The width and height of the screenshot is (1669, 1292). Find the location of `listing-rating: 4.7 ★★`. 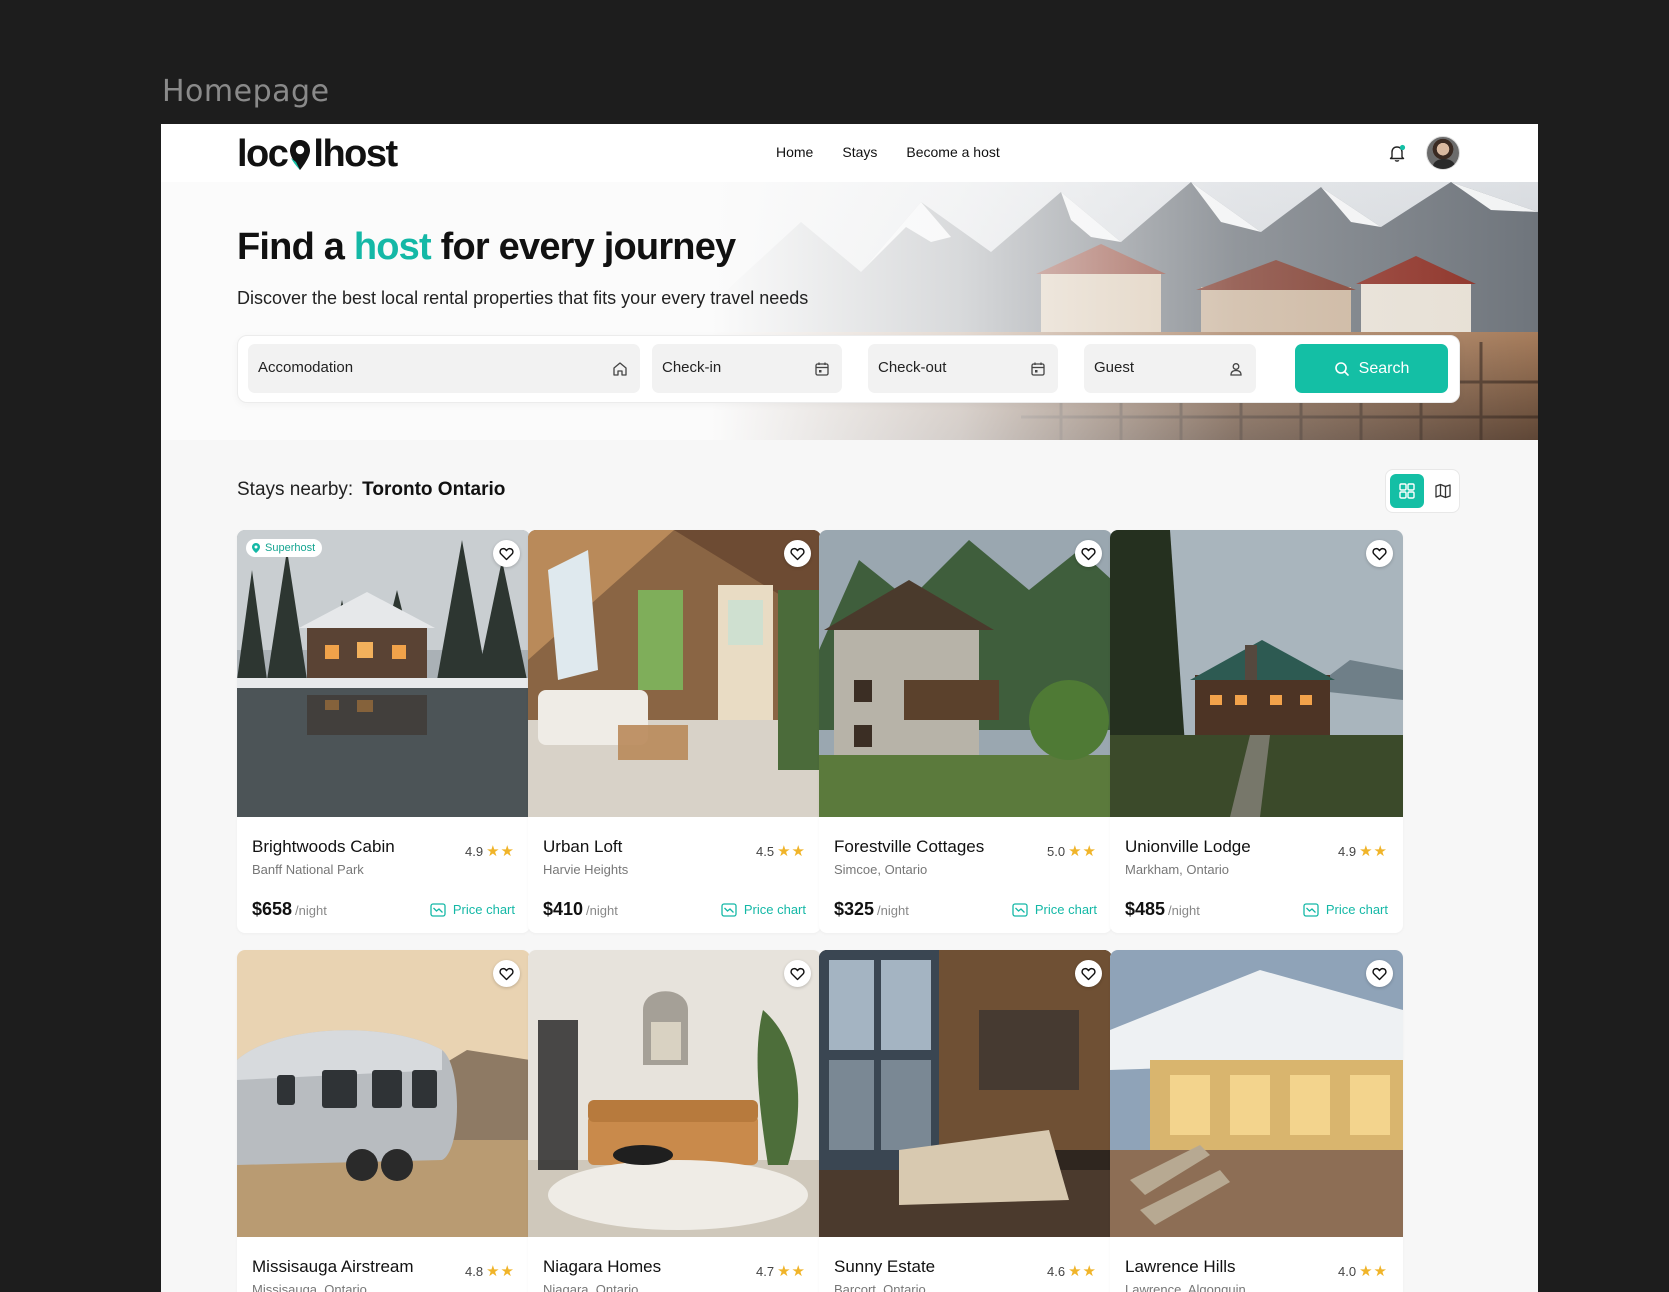

listing-rating: 4.7 ★★ is located at coordinates (781, 1271).